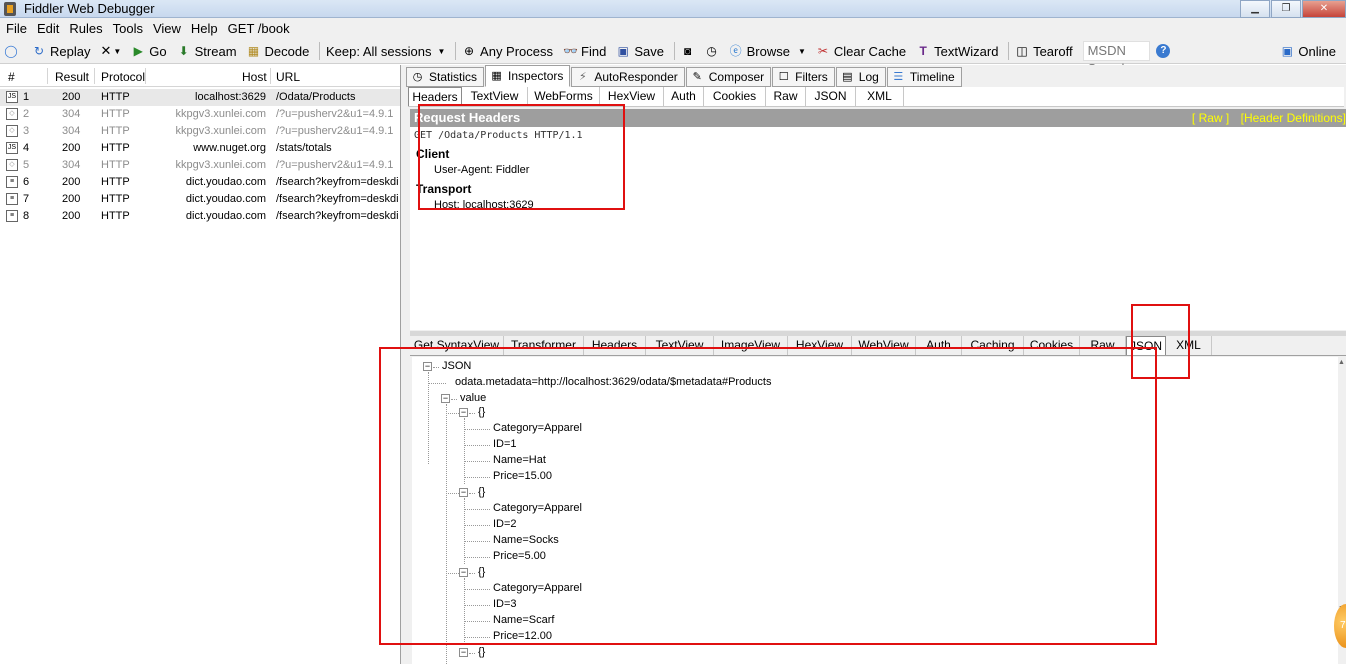 This screenshot has width=1346, height=664. What do you see at coordinates (820, 345) in the screenshot?
I see `resp-tab-hexview: HexView` at bounding box center [820, 345].